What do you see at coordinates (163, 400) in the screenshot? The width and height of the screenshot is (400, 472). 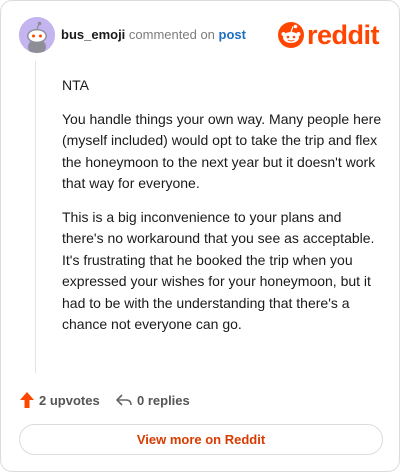 I see `replies-label: 0 replies` at bounding box center [163, 400].